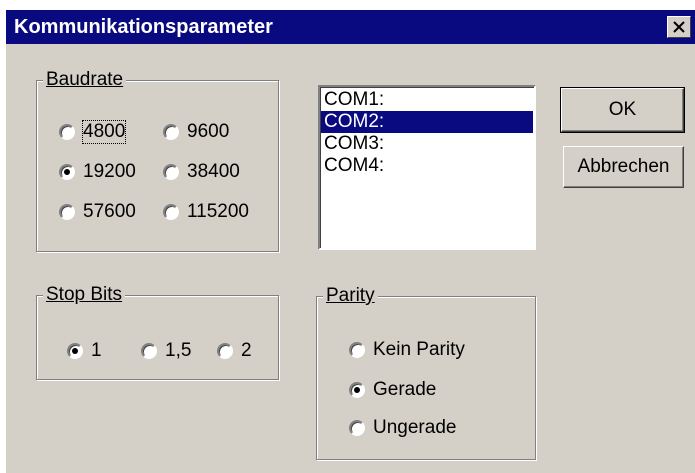 The height and width of the screenshot is (473, 695). What do you see at coordinates (350, 27) in the screenshot?
I see `title-bar: Kommunikationsparameter` at bounding box center [350, 27].